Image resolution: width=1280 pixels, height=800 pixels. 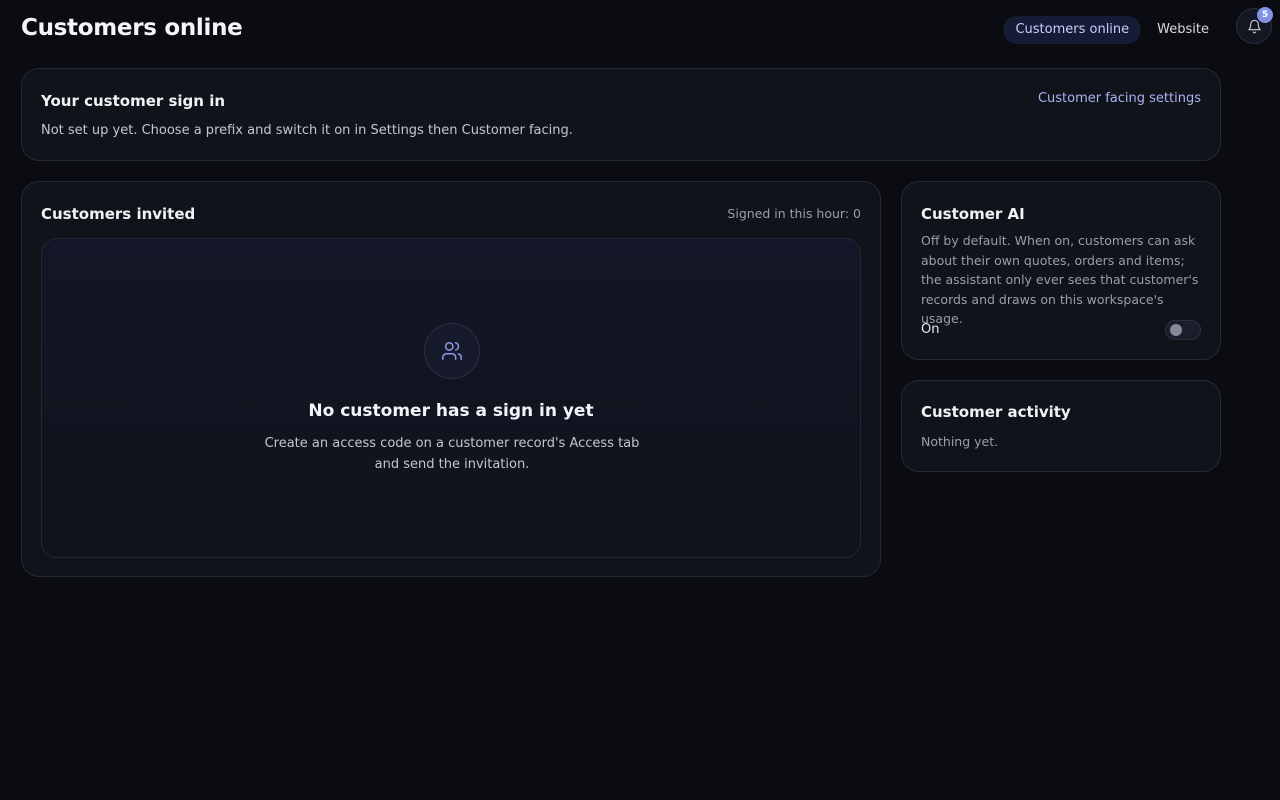 I want to click on customer-facing-settings-link: Customer facing settings, so click(x=1119, y=98).